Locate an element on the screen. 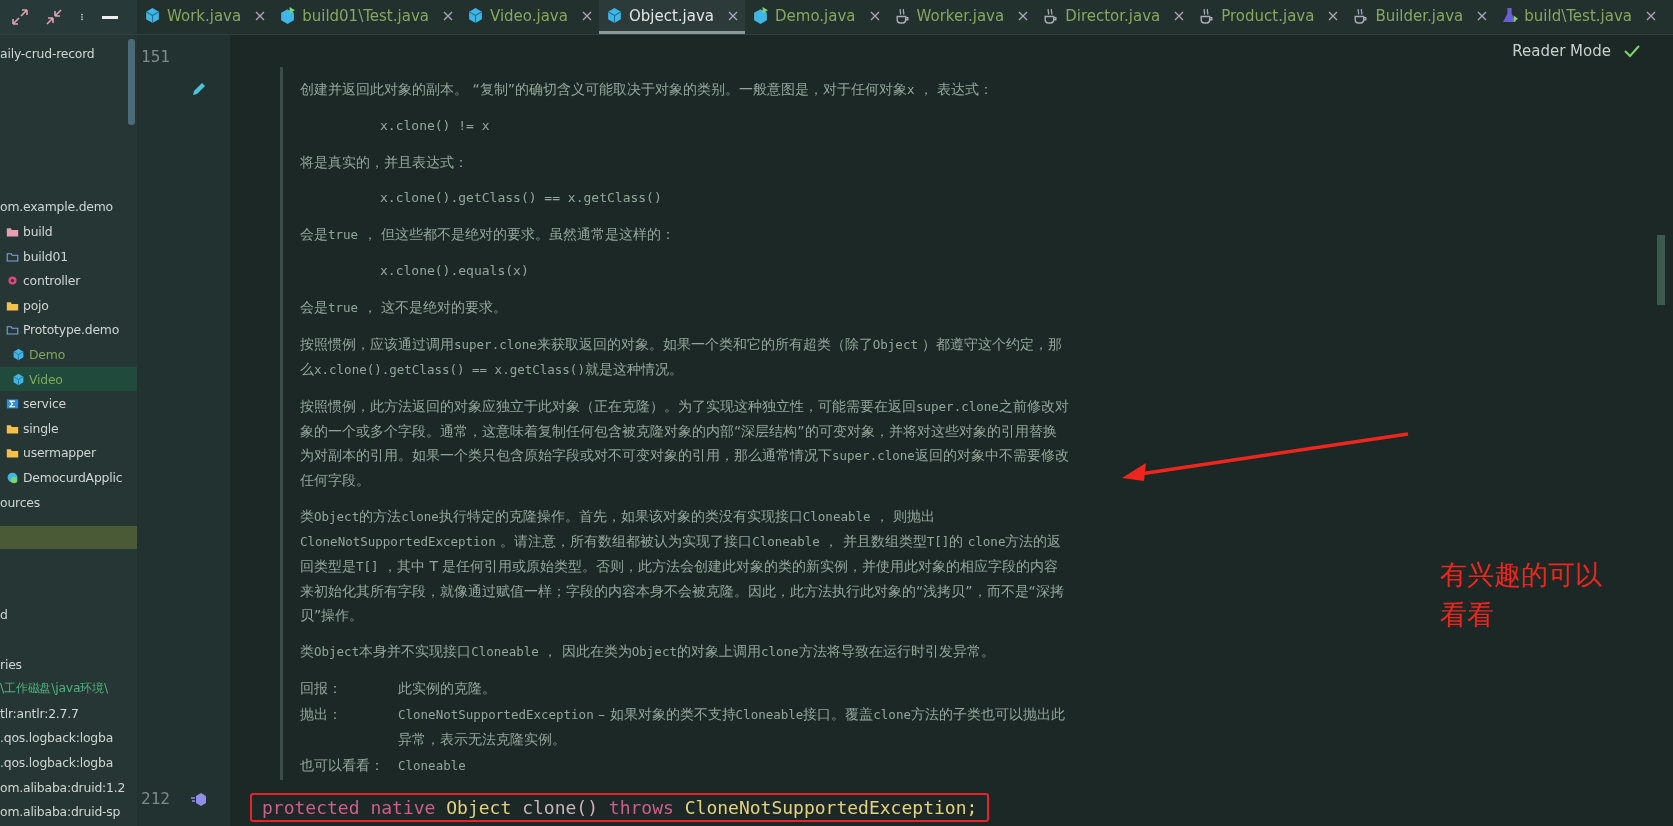  reader-mode-label: Reader Mode is located at coordinates (1561, 51).